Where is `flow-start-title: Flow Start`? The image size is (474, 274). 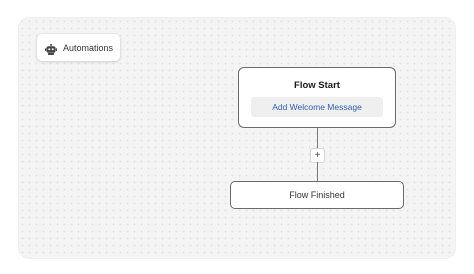 flow-start-title: Flow Start is located at coordinates (317, 85).